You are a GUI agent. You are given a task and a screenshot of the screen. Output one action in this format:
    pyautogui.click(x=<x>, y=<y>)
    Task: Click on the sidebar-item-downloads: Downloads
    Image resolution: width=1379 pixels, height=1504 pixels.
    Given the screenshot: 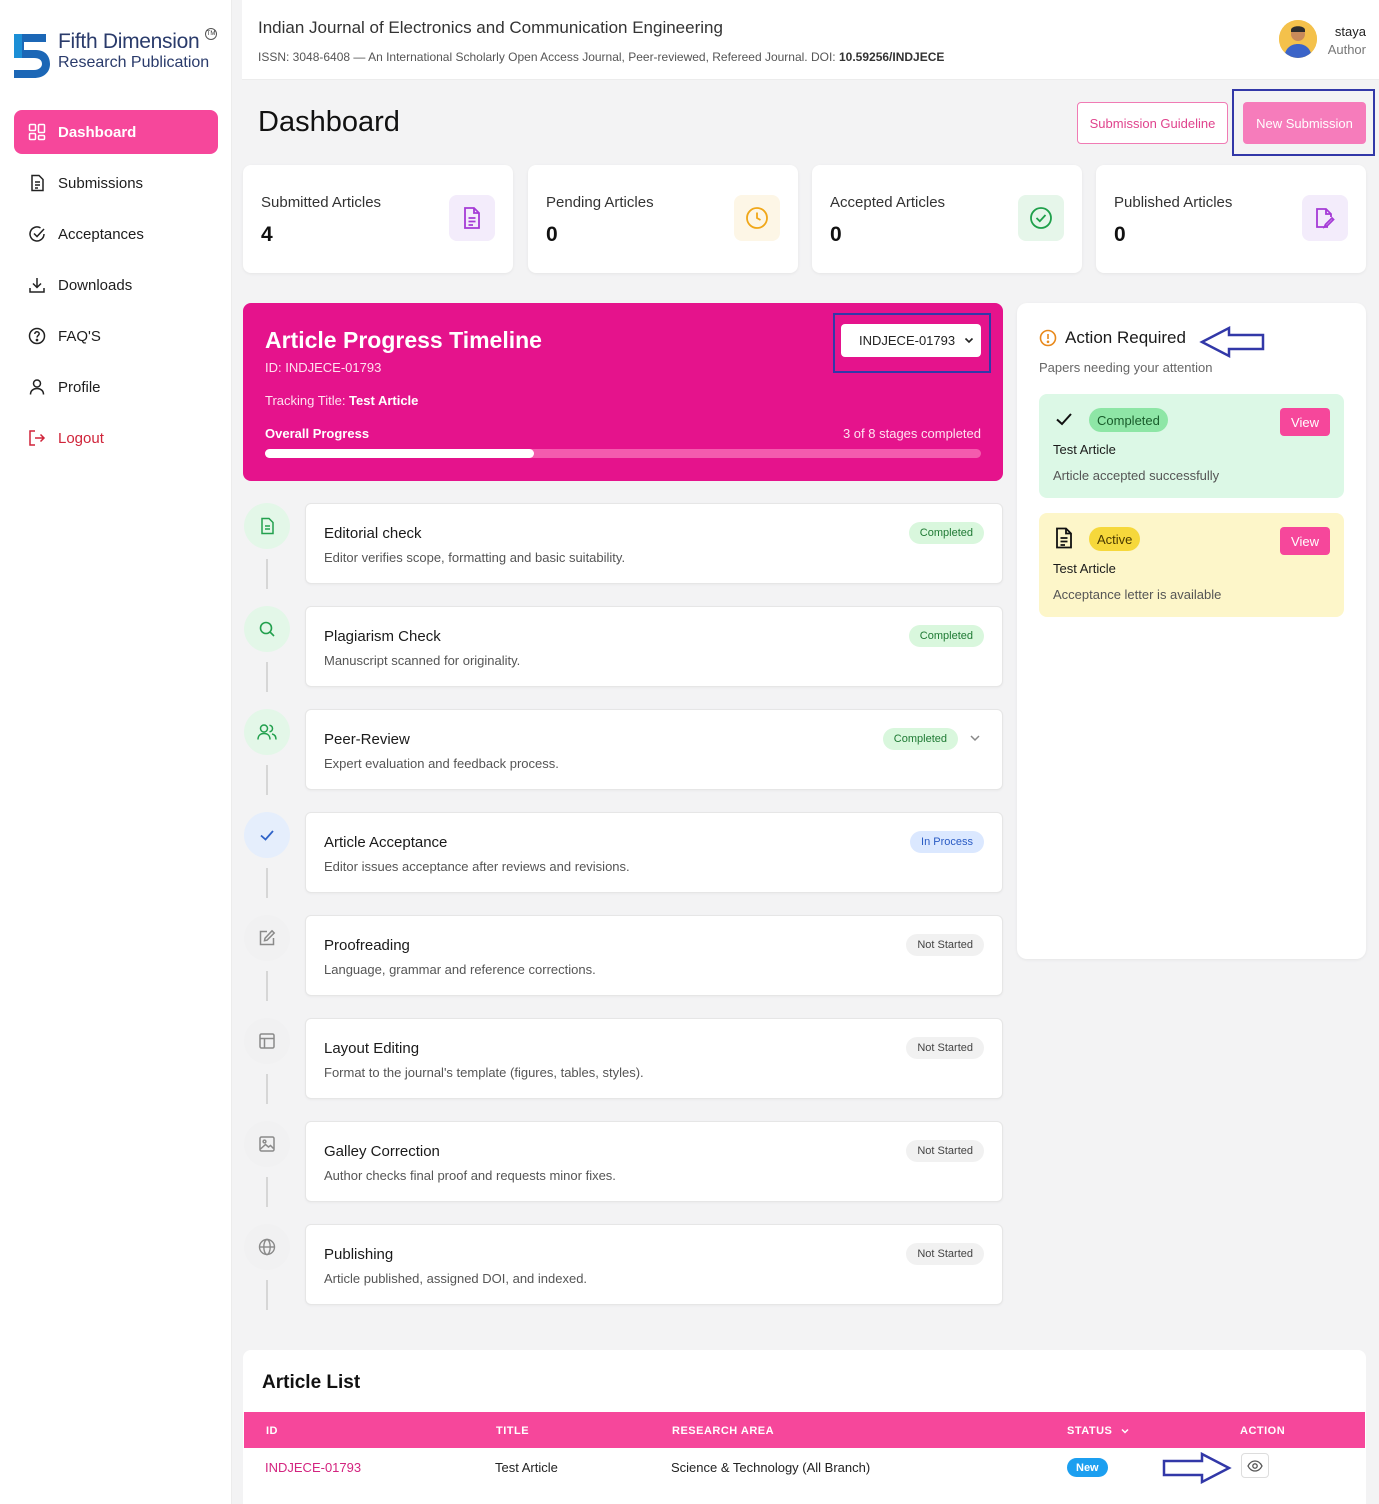 What is the action you would take?
    pyautogui.click(x=116, y=285)
    